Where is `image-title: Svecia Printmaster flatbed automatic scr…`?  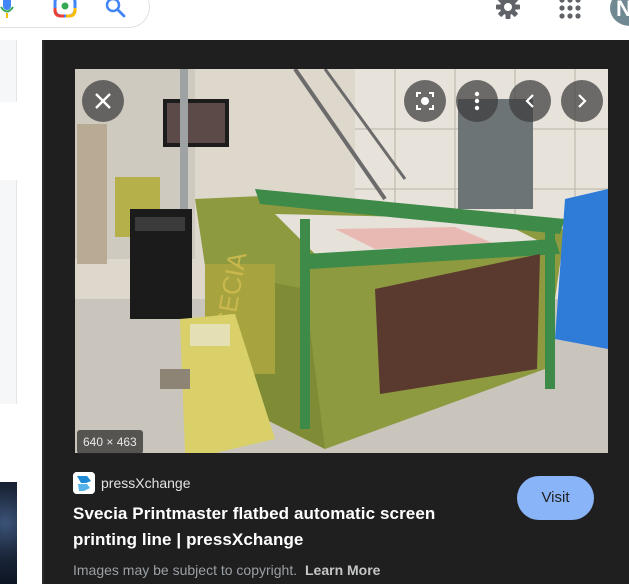
image-title: Svecia Printmaster flatbed automatic scr… is located at coordinates (283, 527).